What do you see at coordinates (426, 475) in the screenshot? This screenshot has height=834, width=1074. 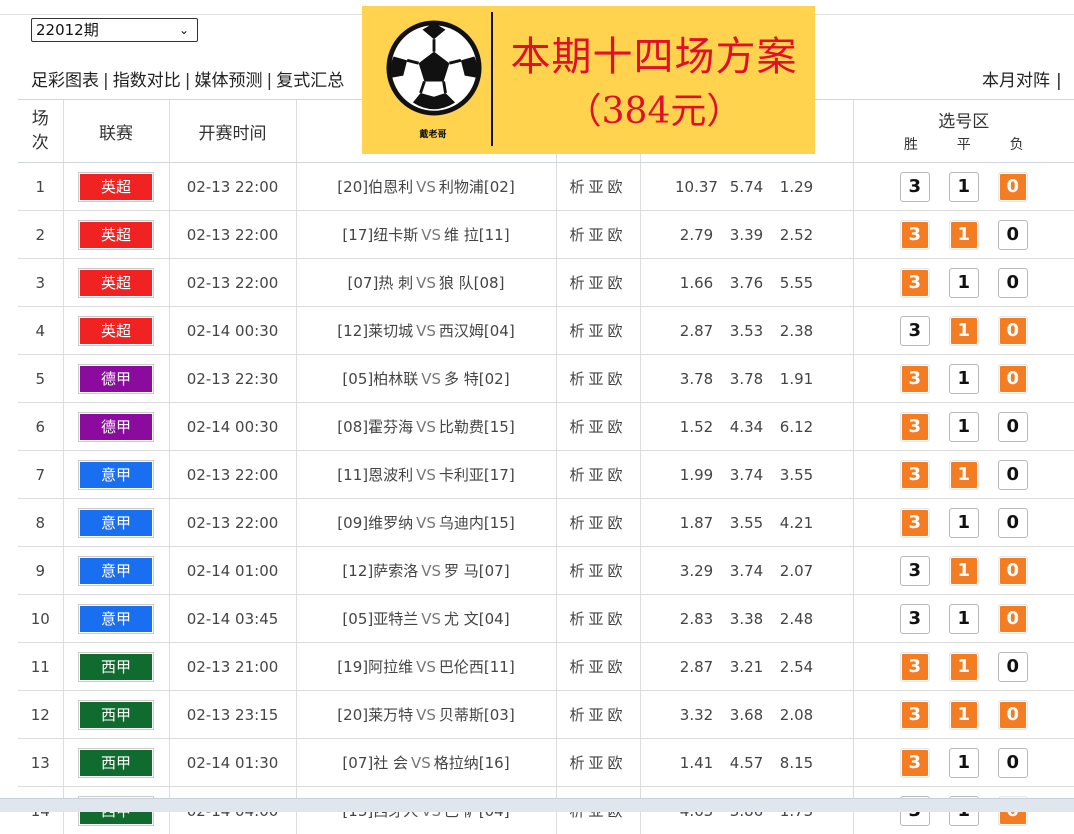 I see `match-teams: [11]恩波利VS卡利亚[17]` at bounding box center [426, 475].